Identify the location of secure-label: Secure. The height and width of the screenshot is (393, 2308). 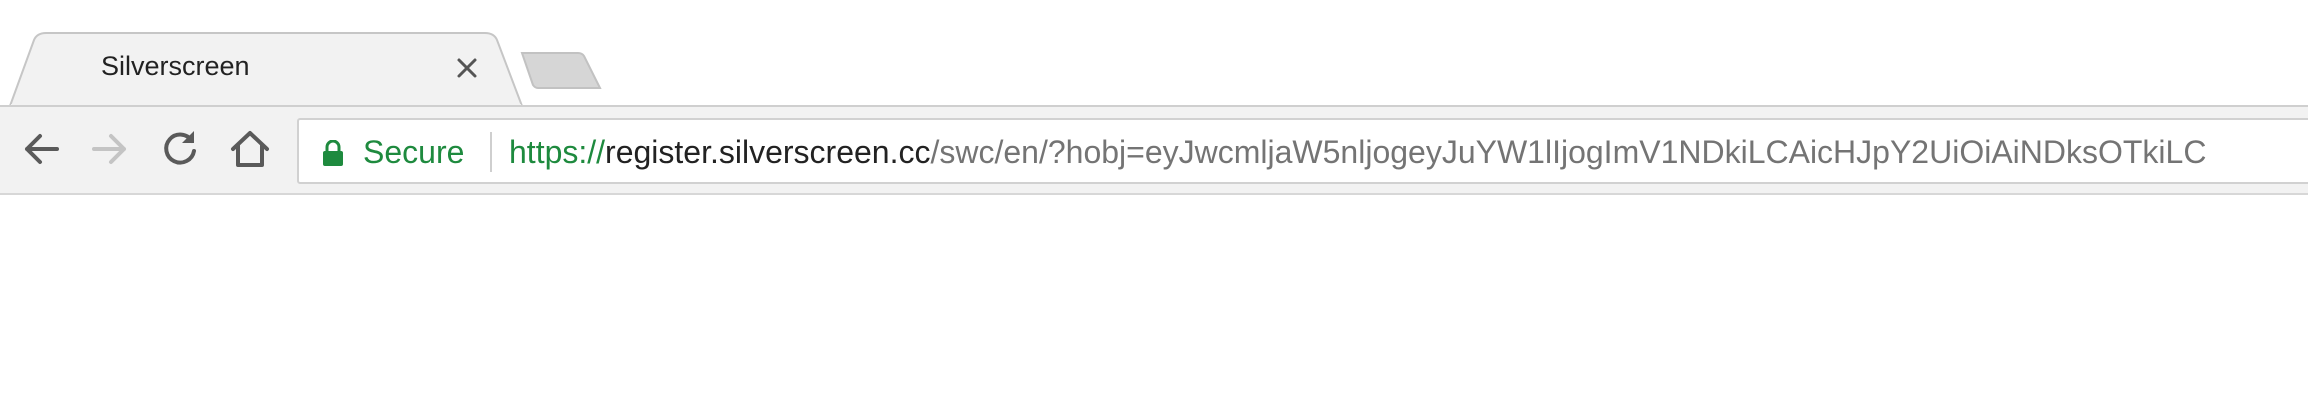
(413, 152).